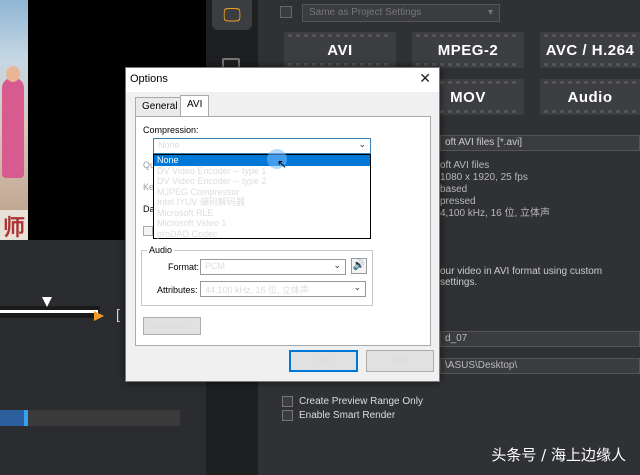 This screenshot has width=640, height=475. I want to click on mark-in-bracket: [, so click(118, 314).